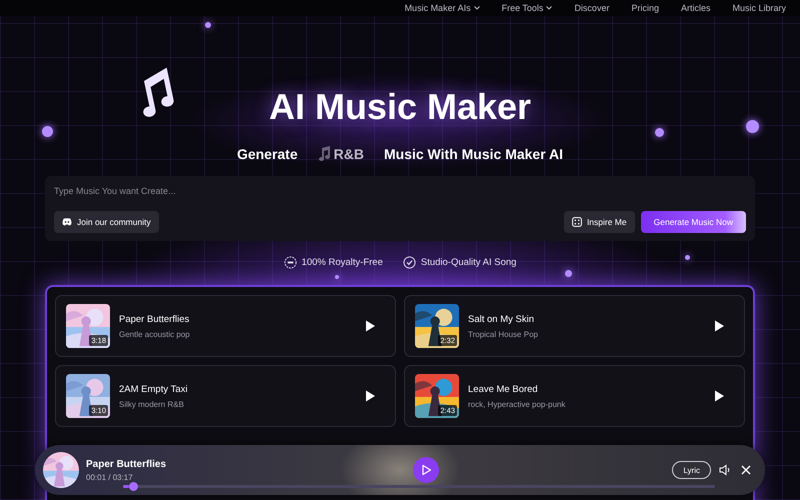 The height and width of the screenshot is (500, 800). Describe the element at coordinates (527, 8) in the screenshot. I see `nav-link: Free Tools` at that location.